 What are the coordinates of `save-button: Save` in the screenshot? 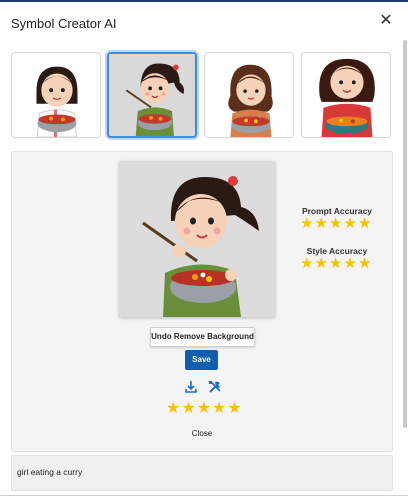 It's located at (201, 360).